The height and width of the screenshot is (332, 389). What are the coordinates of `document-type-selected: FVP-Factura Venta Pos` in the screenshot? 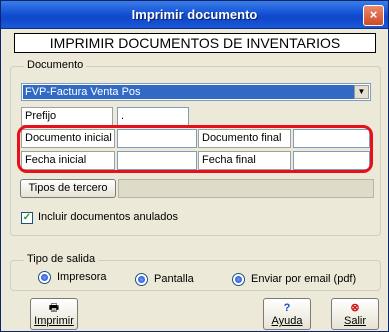 It's located at (189, 92).